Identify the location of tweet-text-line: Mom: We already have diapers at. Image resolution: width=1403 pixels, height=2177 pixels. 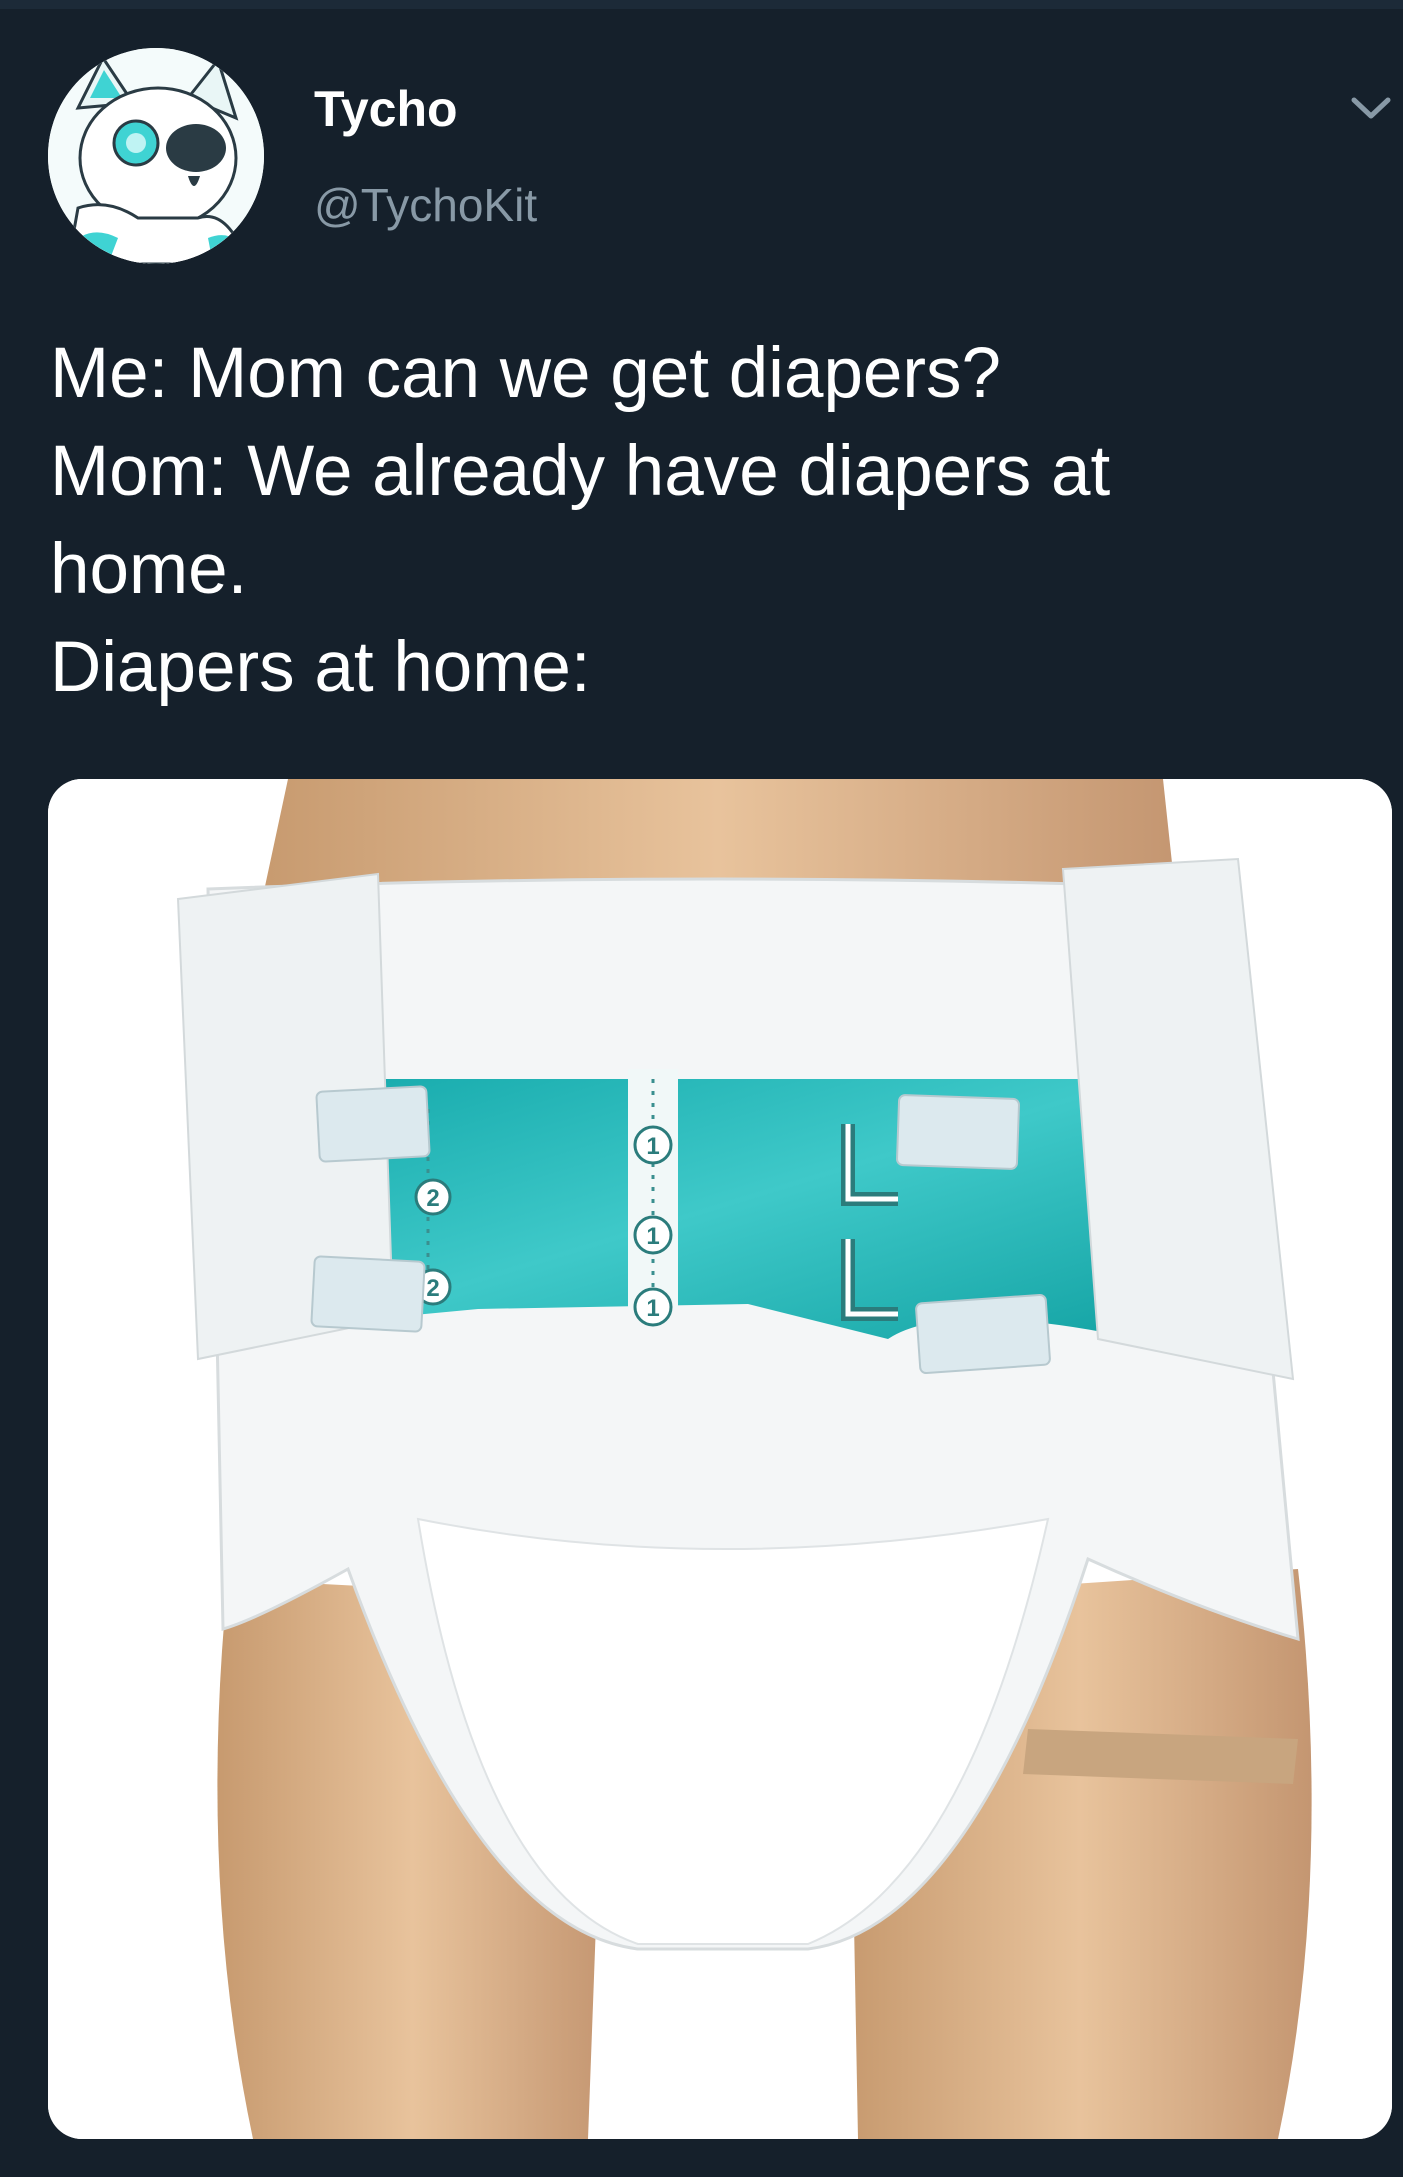
(580, 471).